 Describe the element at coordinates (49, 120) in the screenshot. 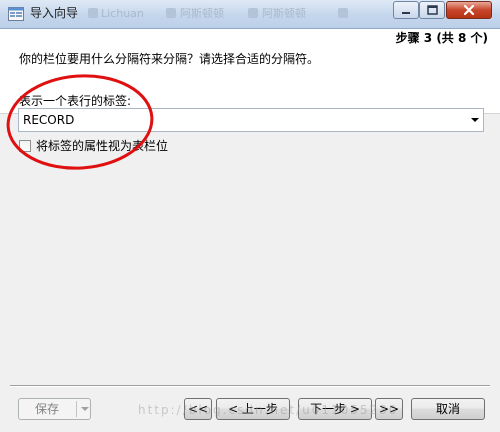

I see `record-tag-value: RECORD` at that location.